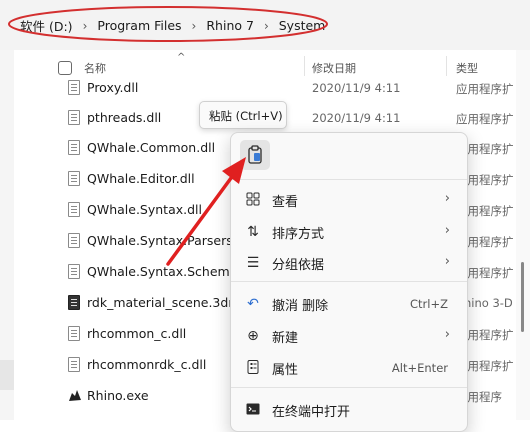 The width and height of the screenshot is (530, 432). I want to click on sort-icon: ⇅, so click(253, 232).